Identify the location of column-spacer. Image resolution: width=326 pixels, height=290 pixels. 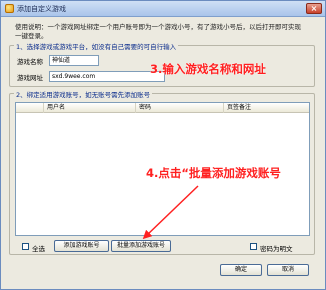
(30, 108).